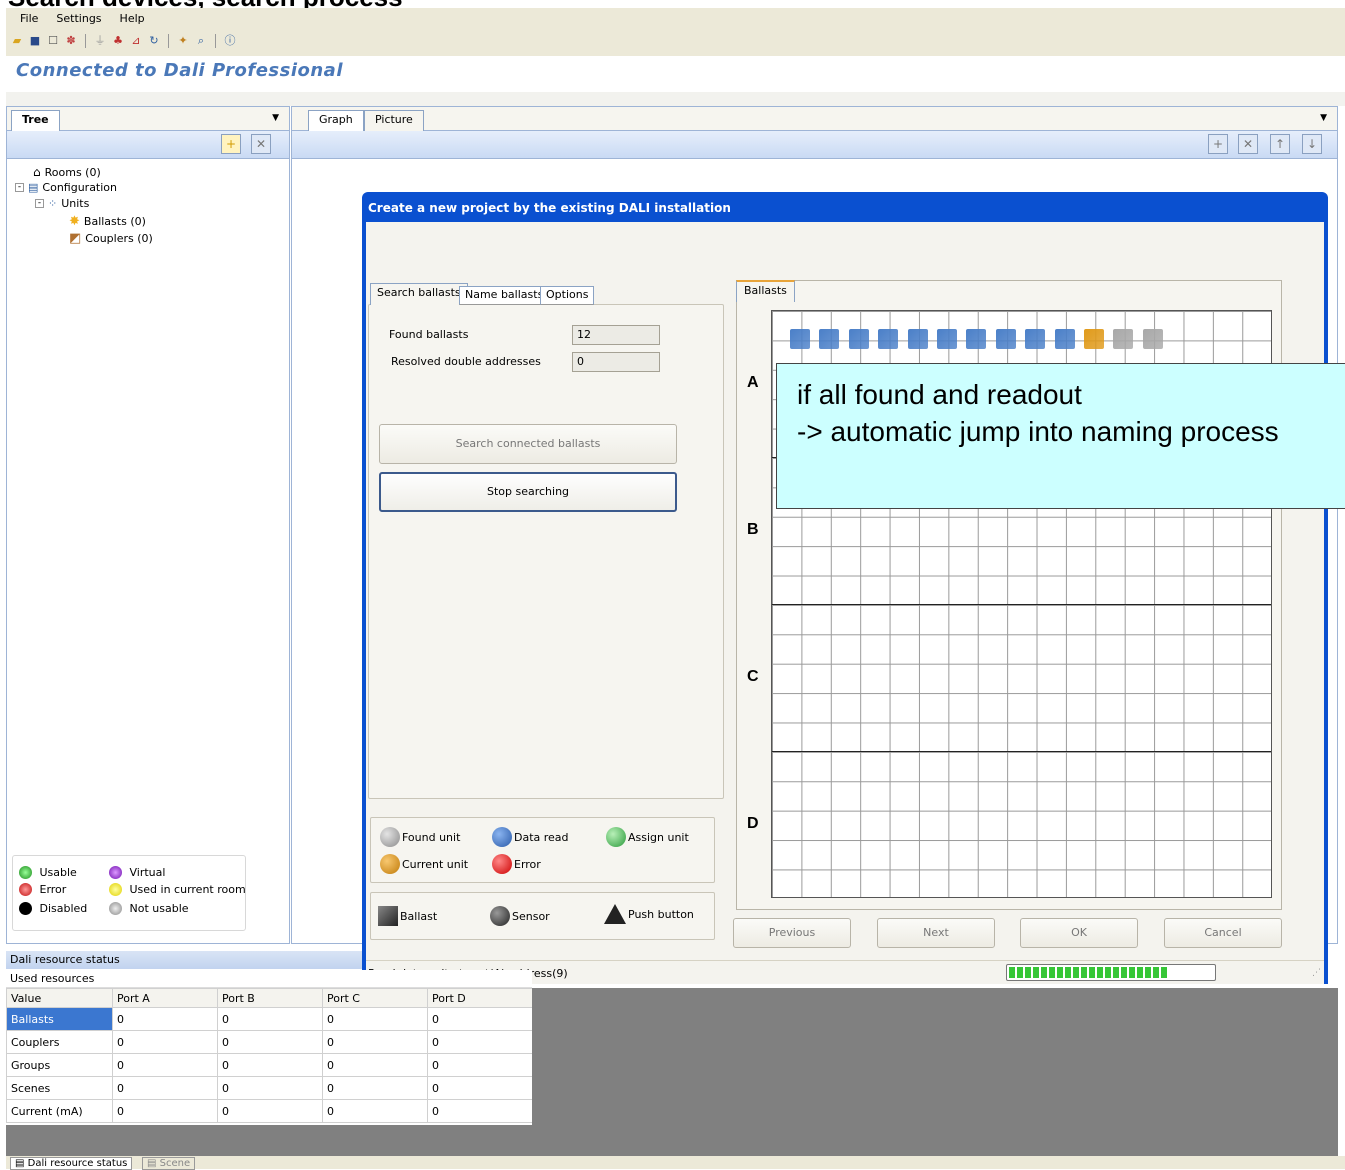  What do you see at coordinates (394, 120) in the screenshot?
I see `tab-picture: Picture` at bounding box center [394, 120].